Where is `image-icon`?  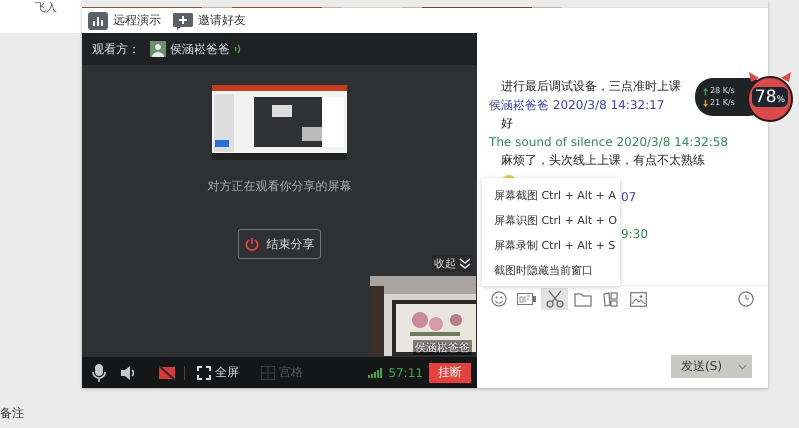
image-icon is located at coordinates (638, 299).